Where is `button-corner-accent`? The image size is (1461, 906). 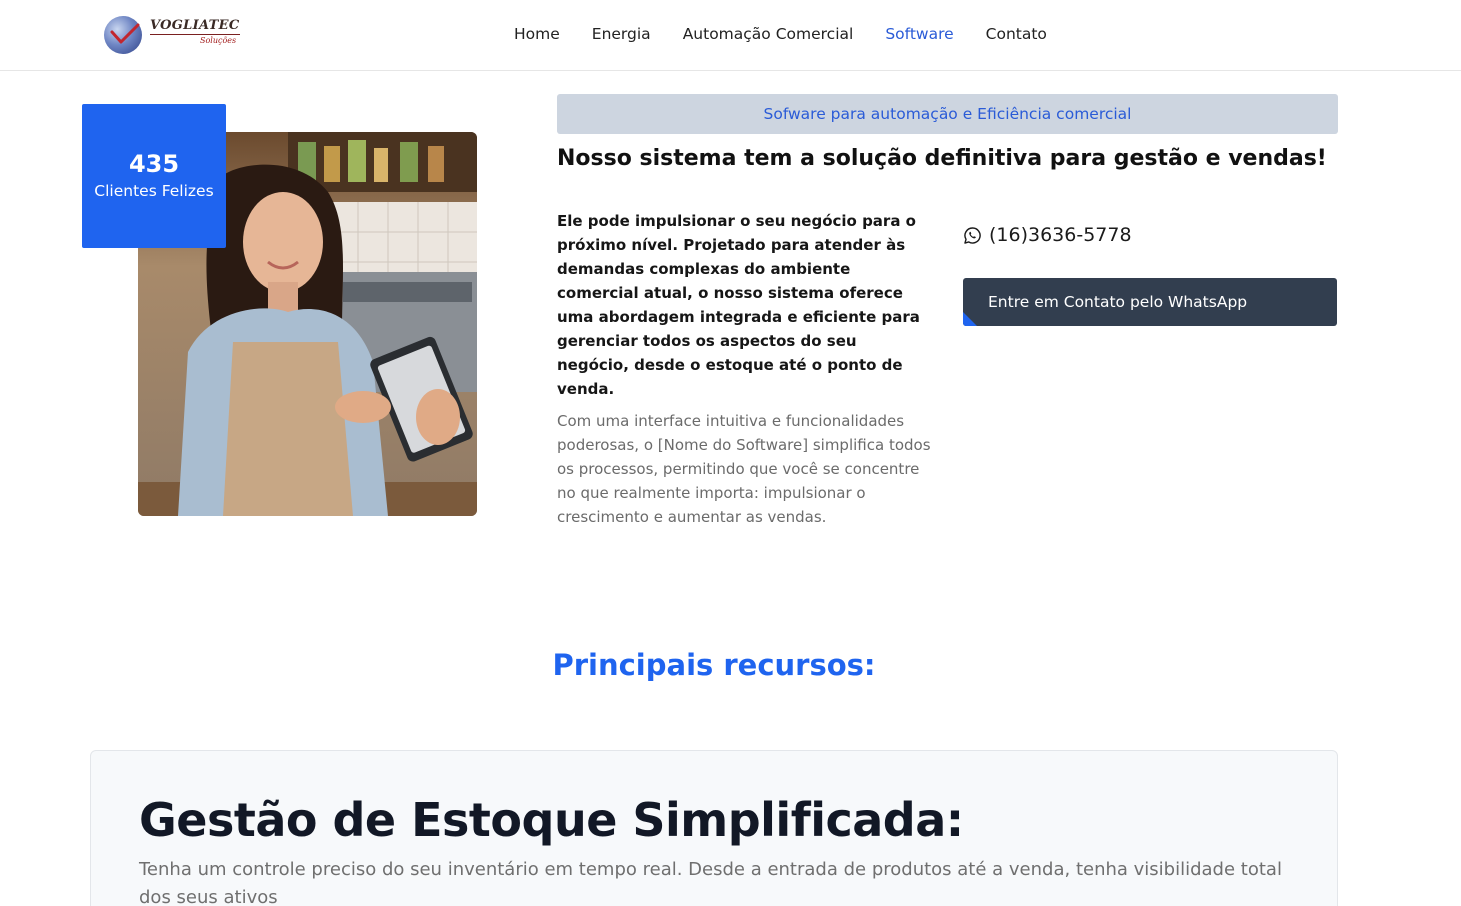 button-corner-accent is located at coordinates (970, 319).